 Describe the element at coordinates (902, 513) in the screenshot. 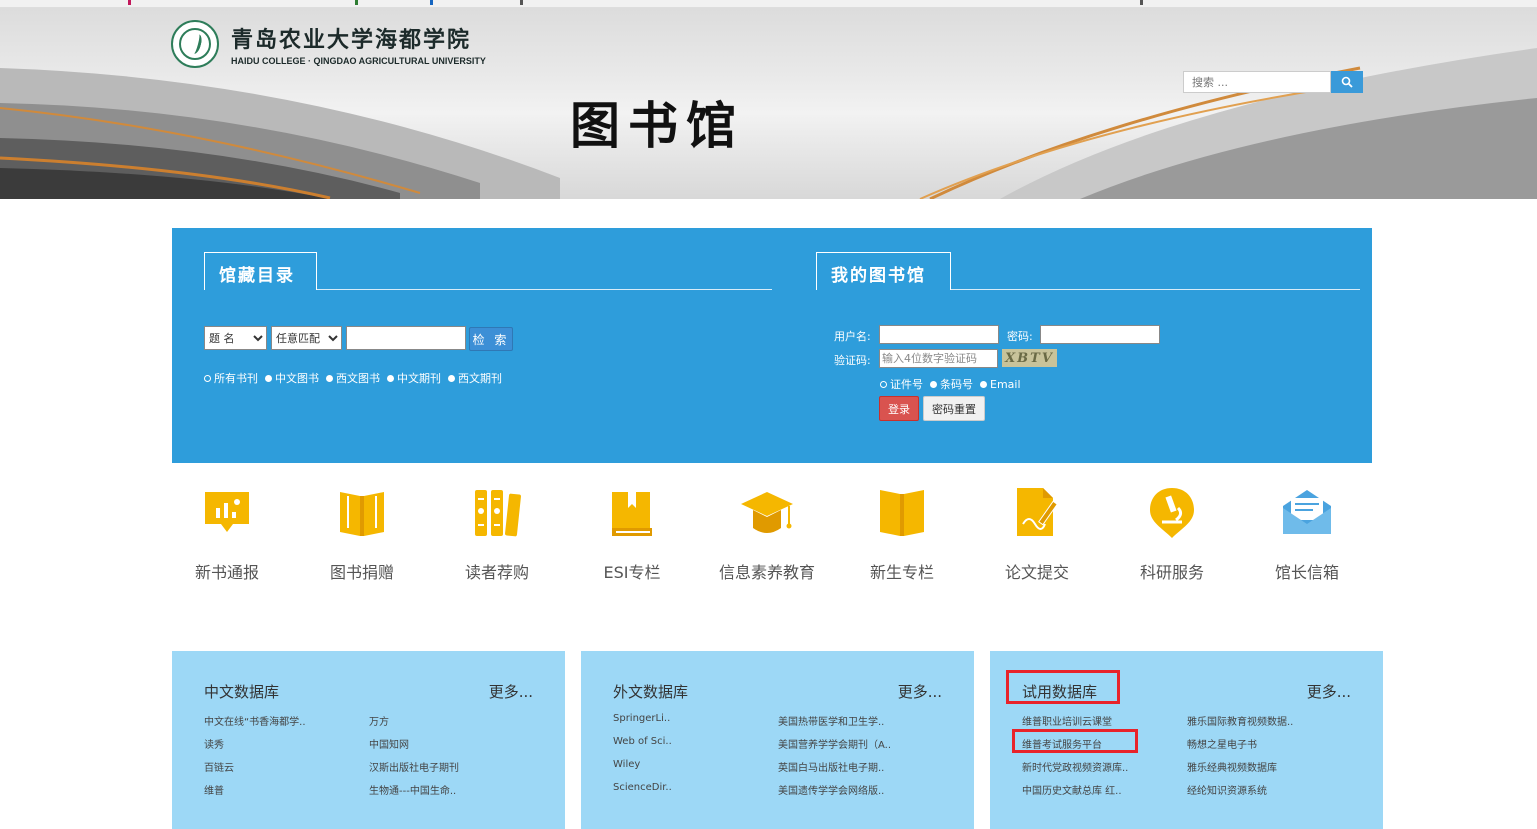

I see `reading-book-icon` at that location.